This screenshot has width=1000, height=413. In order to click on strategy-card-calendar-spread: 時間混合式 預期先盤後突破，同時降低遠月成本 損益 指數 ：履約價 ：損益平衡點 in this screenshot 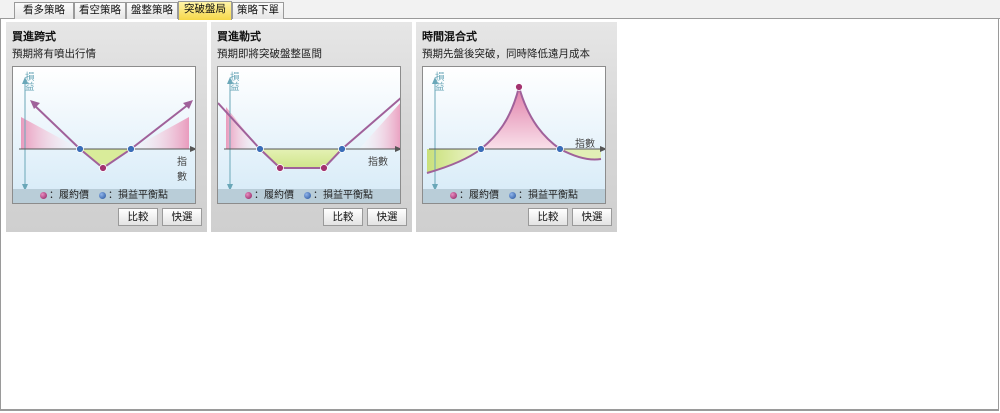, I will do `click(516, 127)`.